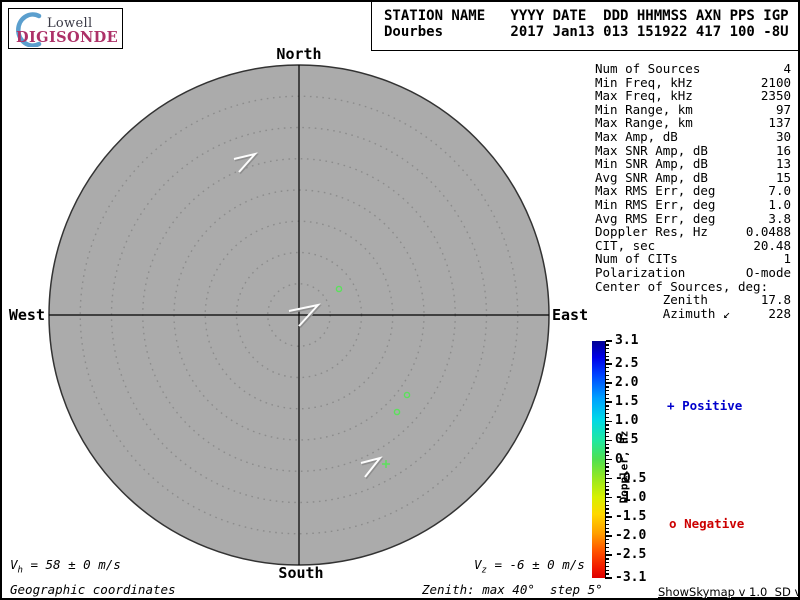 This screenshot has height=600, width=800. I want to click on info-row-value: 137, so click(779, 123).